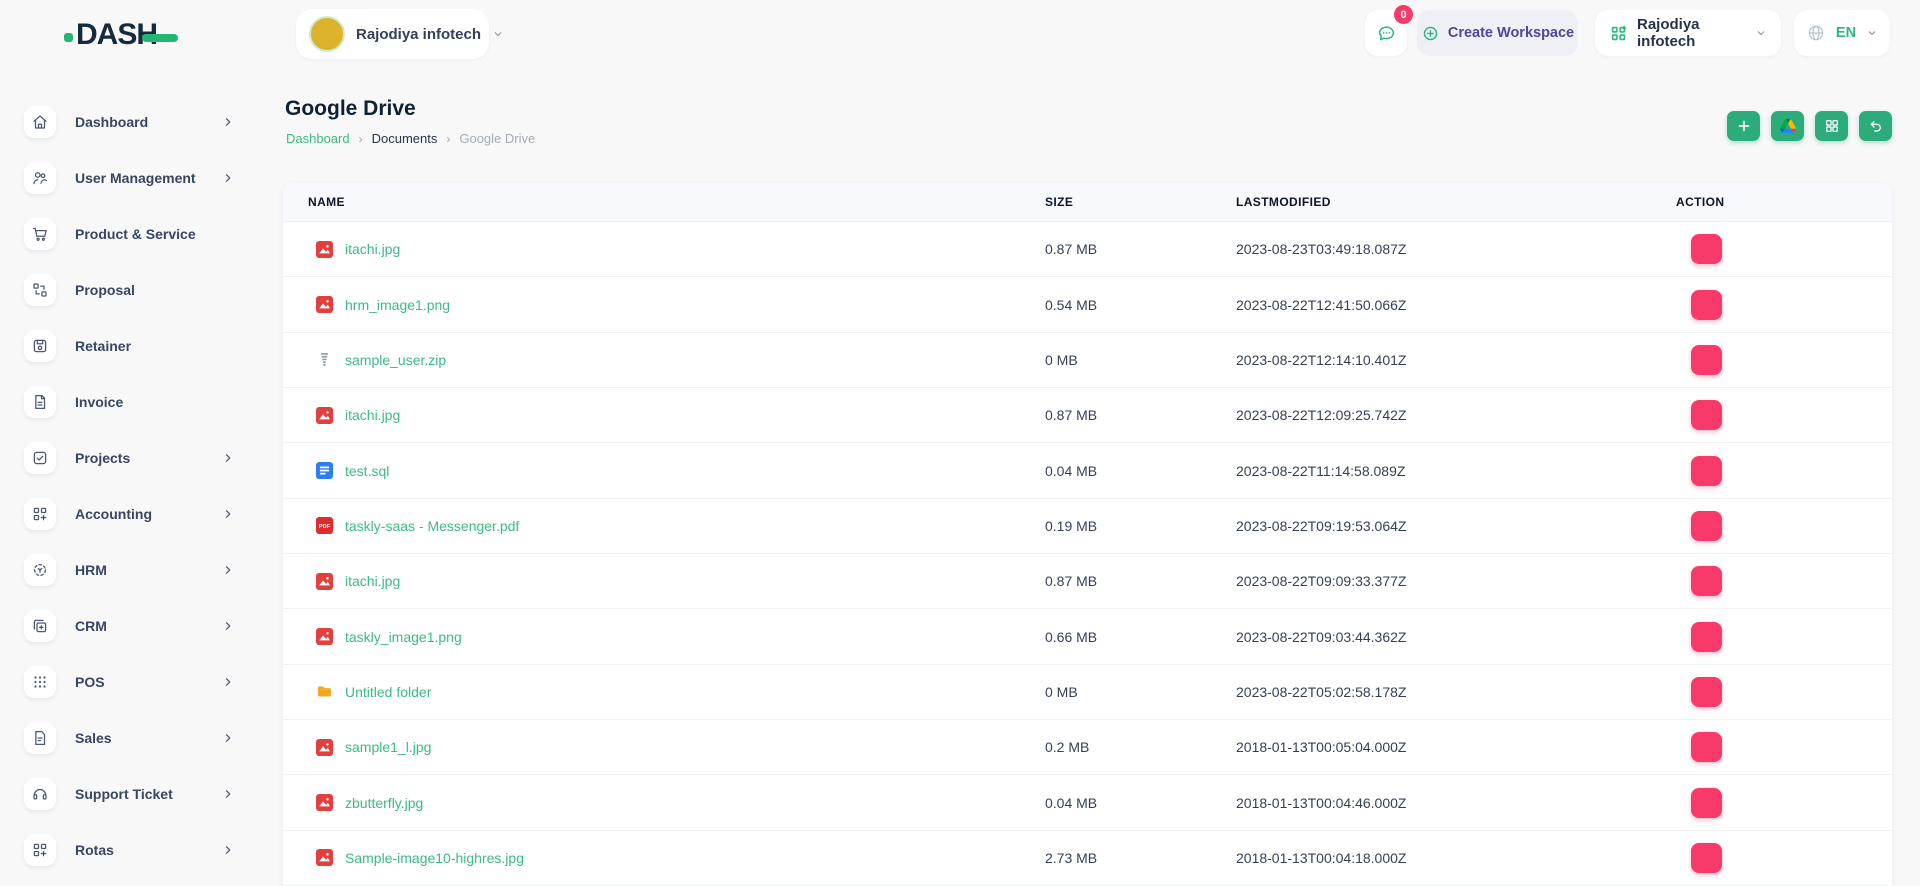 This screenshot has height=886, width=1920. What do you see at coordinates (1700, 202) in the screenshot?
I see `column-header-action: ACTION` at bounding box center [1700, 202].